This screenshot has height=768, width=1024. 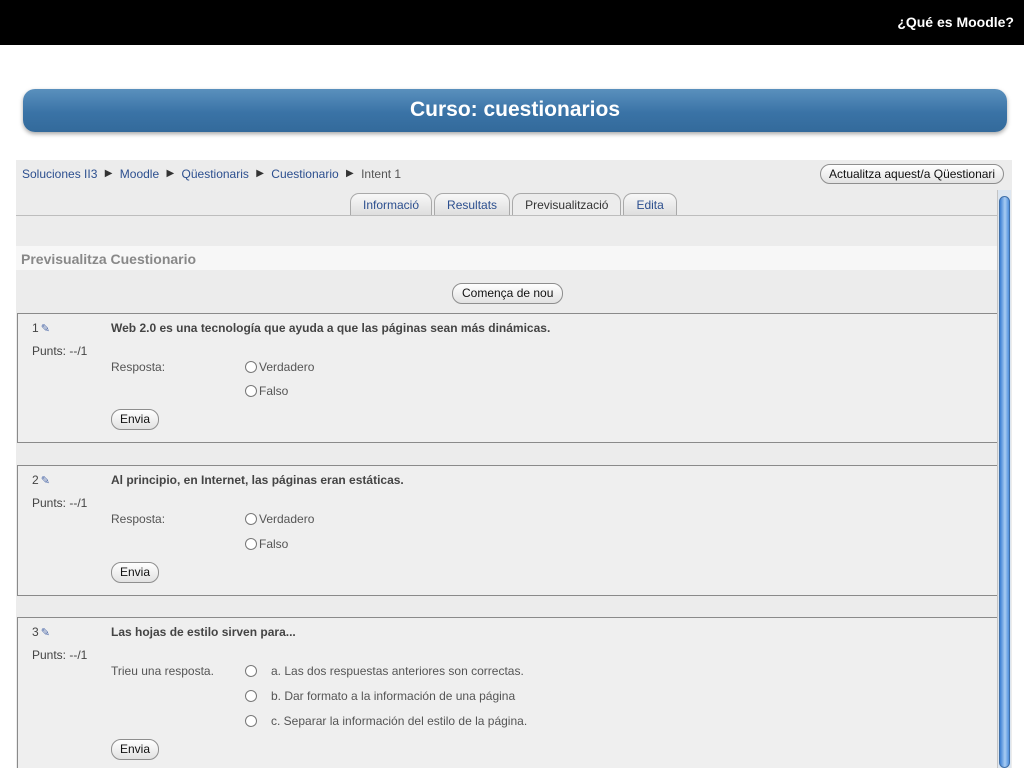 I want to click on slide-banner: Curso: cuestionarios, so click(x=515, y=110).